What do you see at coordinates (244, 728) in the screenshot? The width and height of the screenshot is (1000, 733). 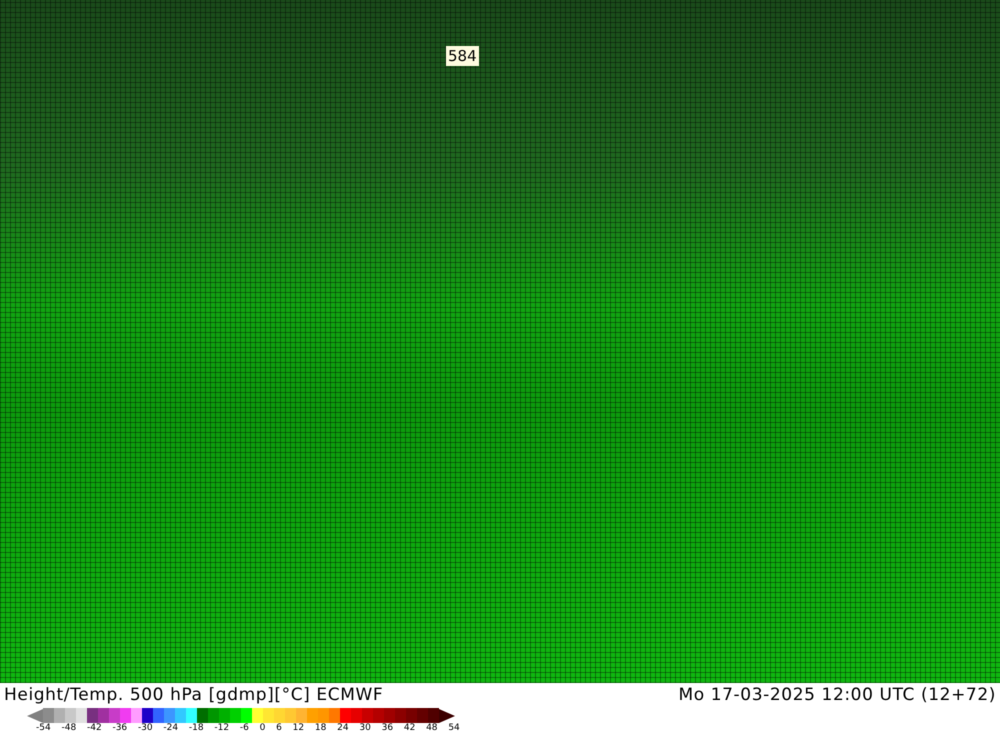 I see `legend-tick-label: -6` at bounding box center [244, 728].